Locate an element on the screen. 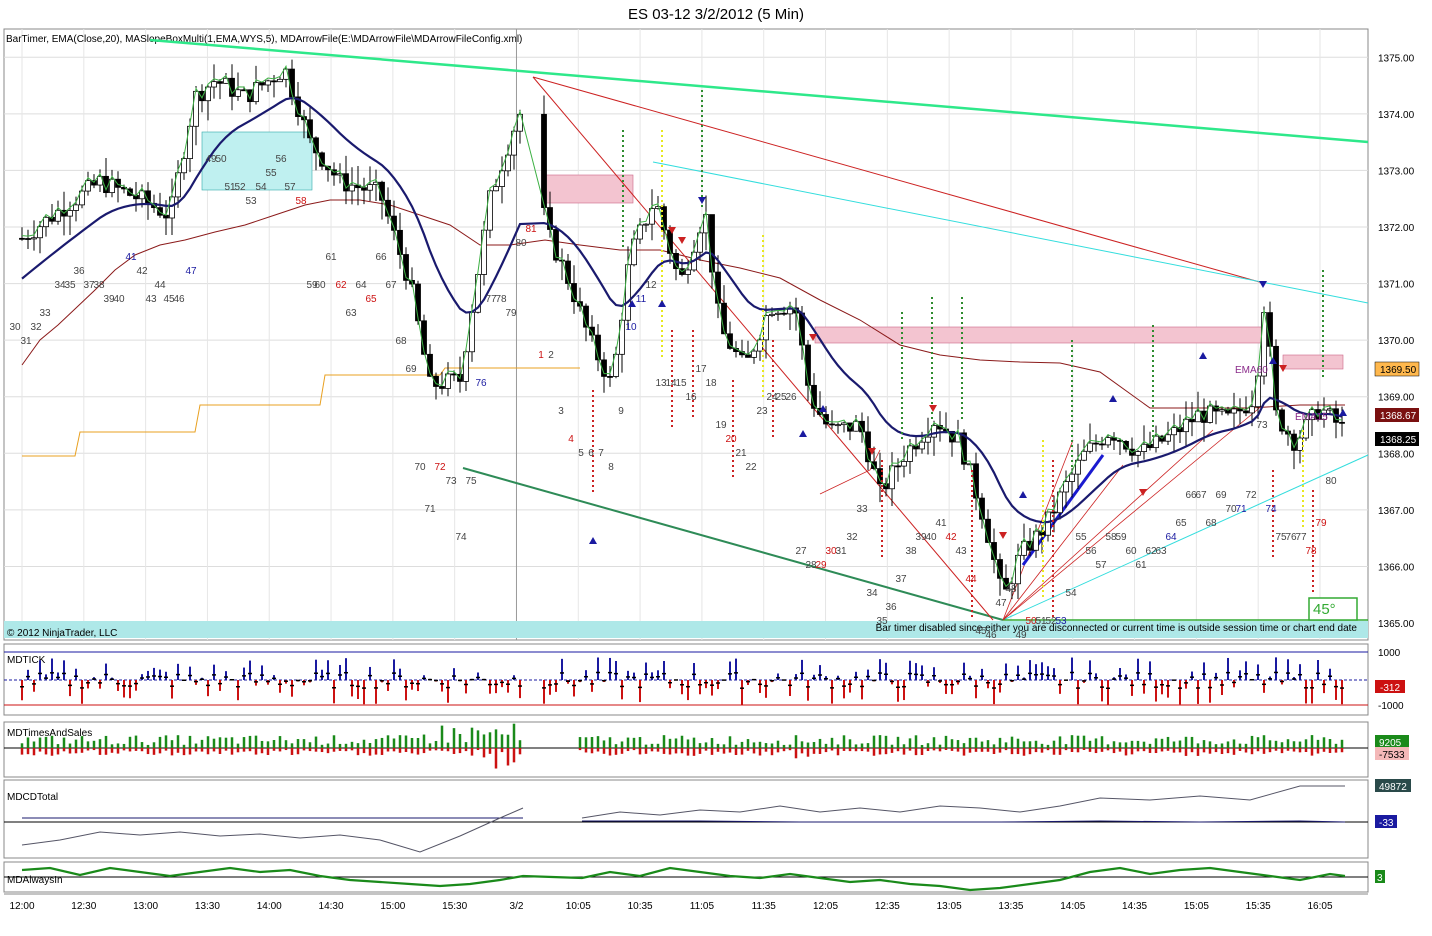 Image resolution: width=1432 pixels, height=936 pixels. bar-number-label: 41 is located at coordinates (941, 523).